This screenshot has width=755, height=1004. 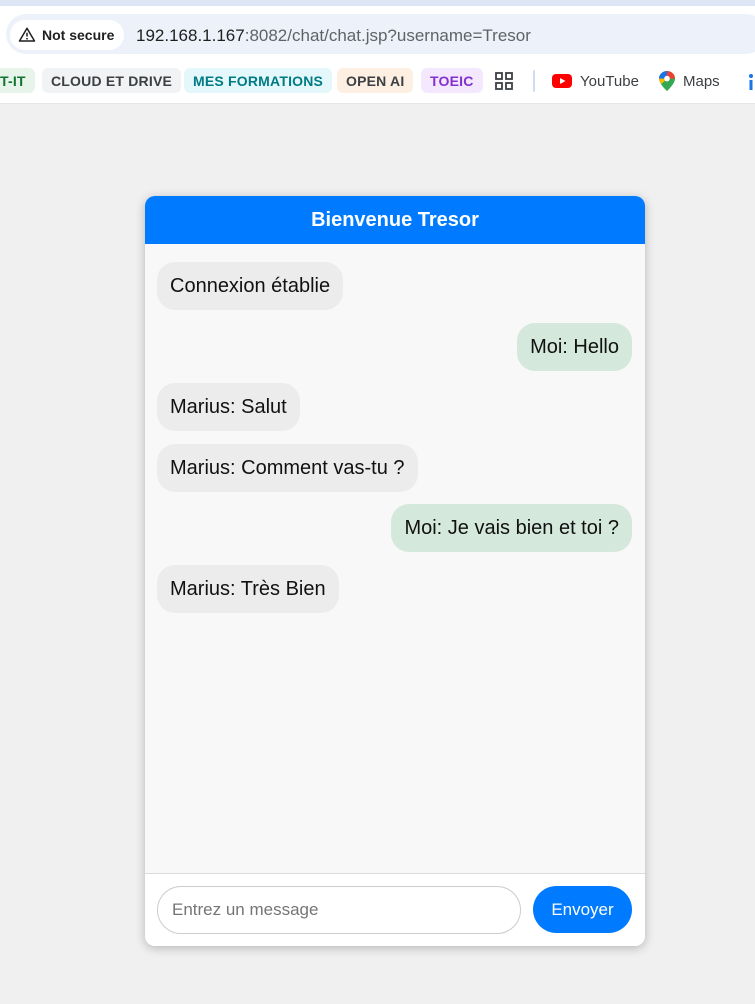 I want to click on bookmark-cloud-et-drive: CLOUD ET DRIVE, so click(x=112, y=80).